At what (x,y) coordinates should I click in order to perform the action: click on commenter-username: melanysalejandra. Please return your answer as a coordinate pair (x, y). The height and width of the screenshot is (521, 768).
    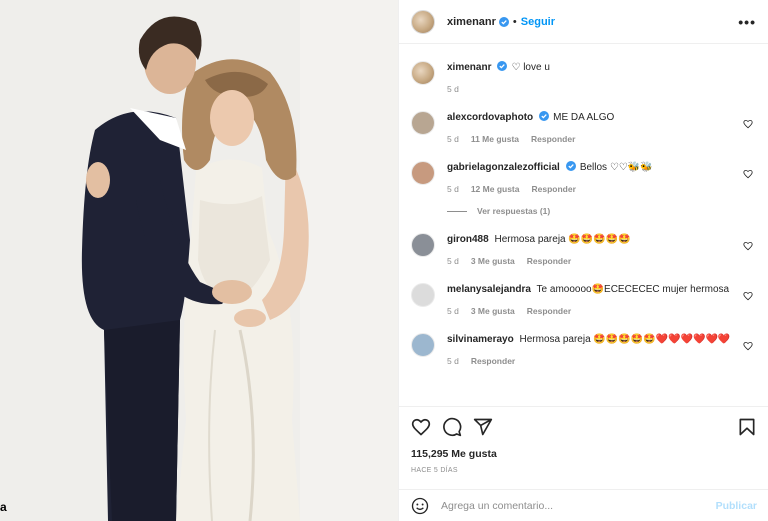
    Looking at the image, I should click on (489, 289).